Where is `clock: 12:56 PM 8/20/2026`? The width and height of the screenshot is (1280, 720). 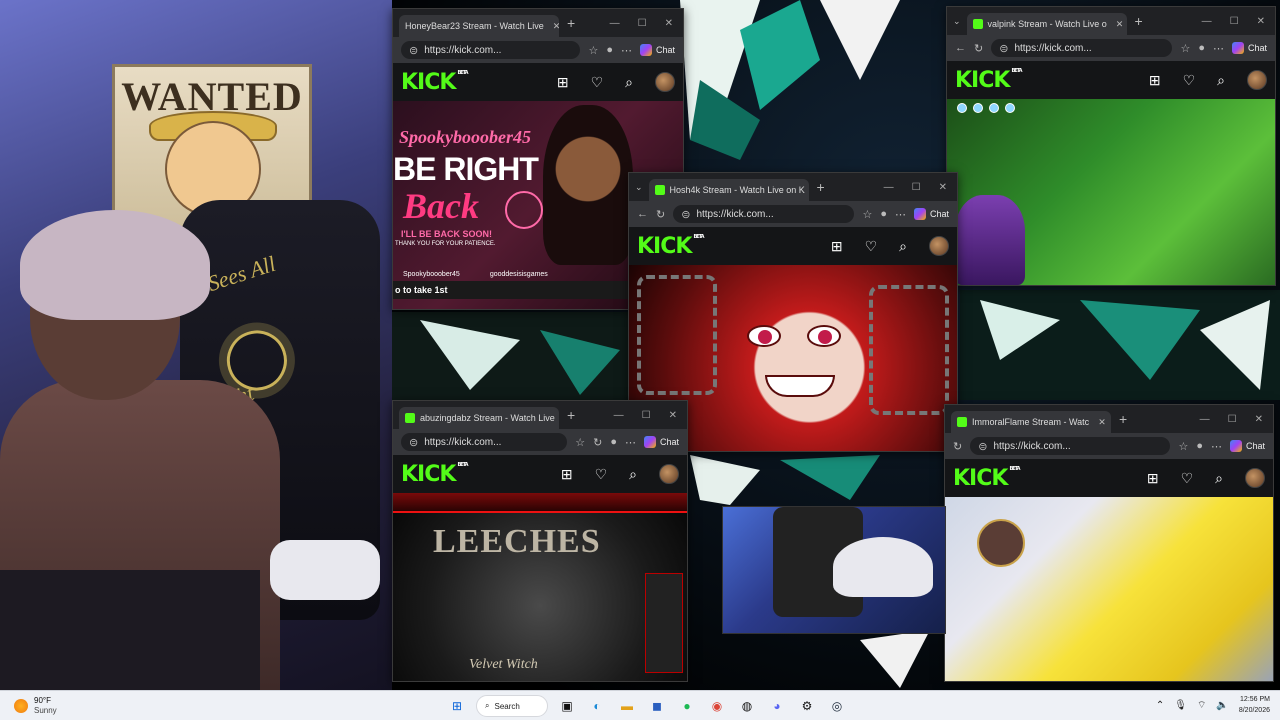
clock: 12:56 PM 8/20/2026 is located at coordinates (1254, 705).